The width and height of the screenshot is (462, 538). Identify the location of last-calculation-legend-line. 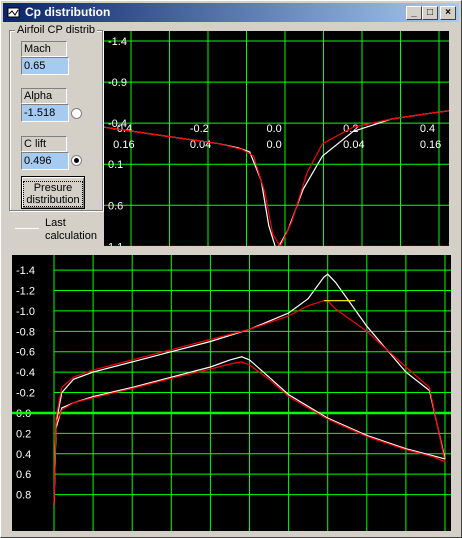
(27, 228).